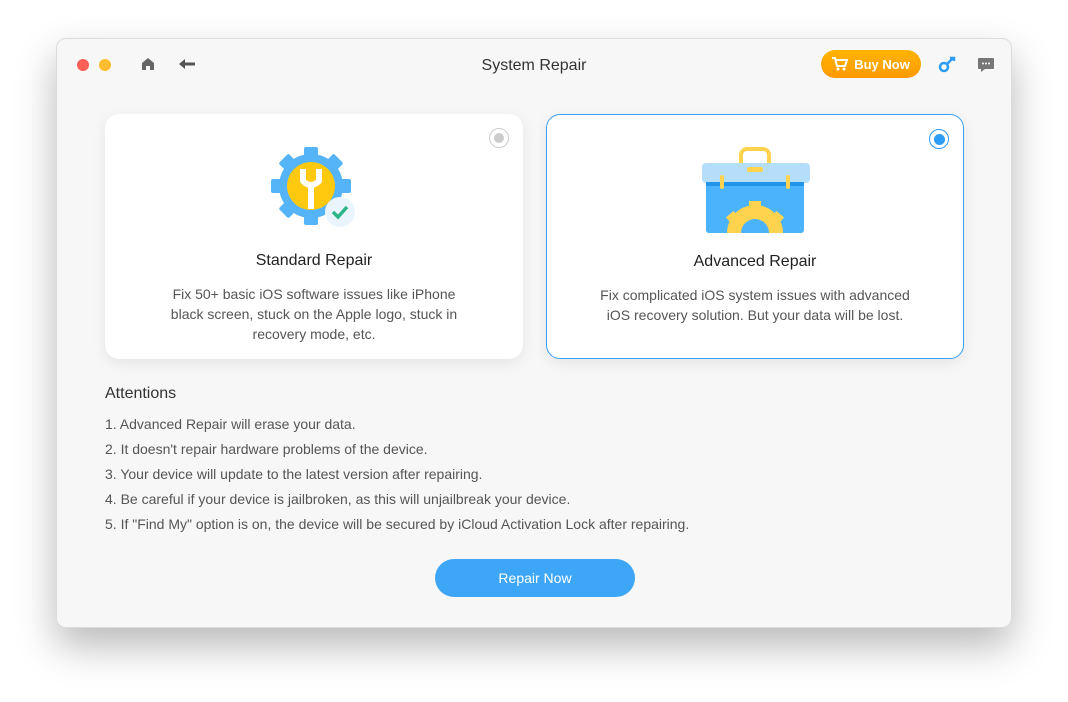  I want to click on list-item: 1. Advanced Repair will erase your data., so click(230, 424).